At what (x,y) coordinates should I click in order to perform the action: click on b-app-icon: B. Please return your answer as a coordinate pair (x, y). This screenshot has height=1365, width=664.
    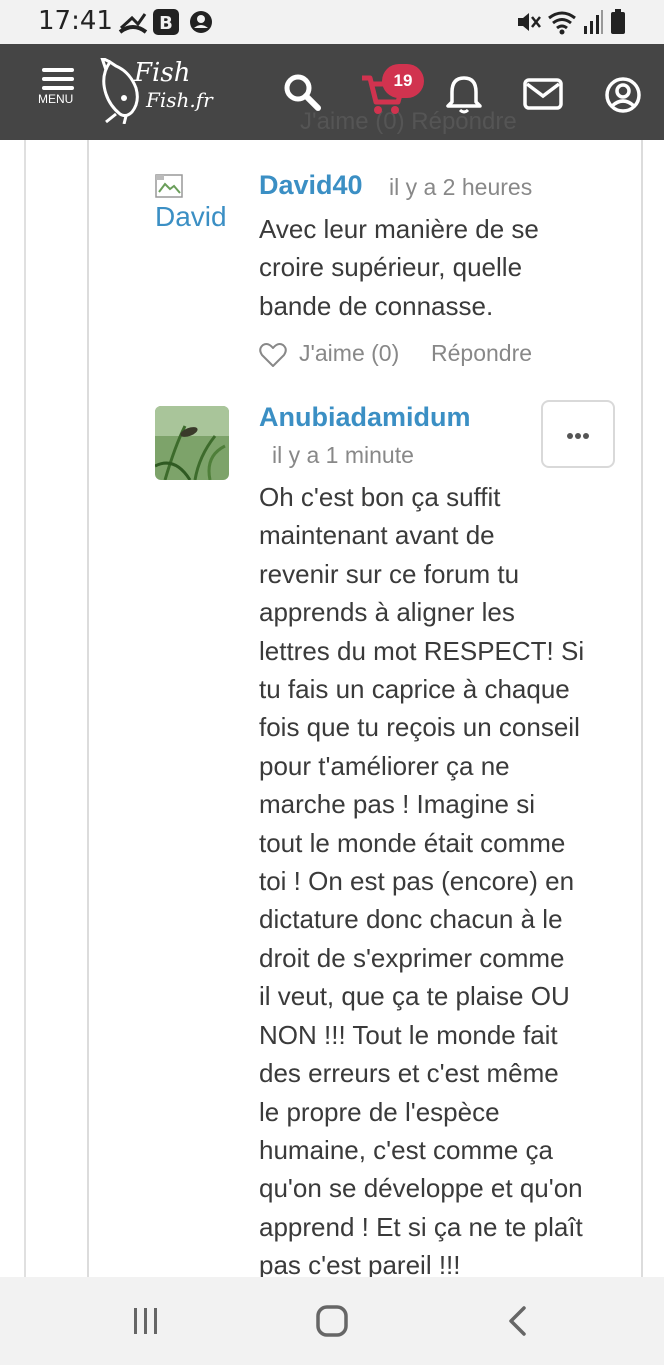
    Looking at the image, I should click on (166, 22).